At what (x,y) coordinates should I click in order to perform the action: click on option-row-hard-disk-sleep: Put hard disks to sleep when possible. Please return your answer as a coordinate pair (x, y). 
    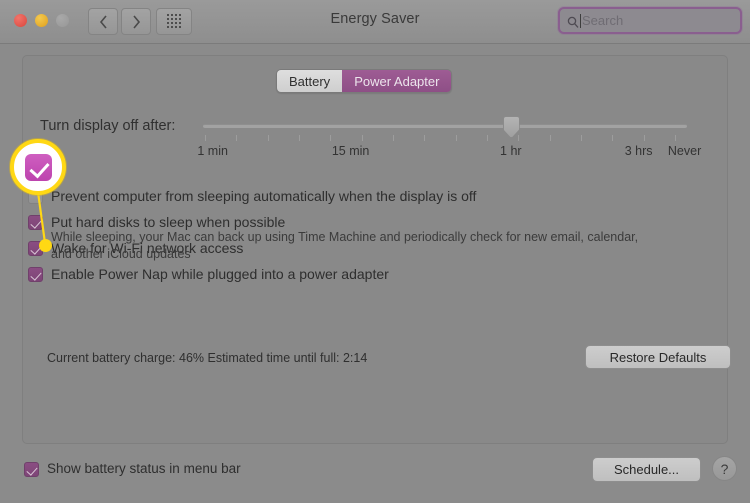
    Looking at the image, I should click on (156, 222).